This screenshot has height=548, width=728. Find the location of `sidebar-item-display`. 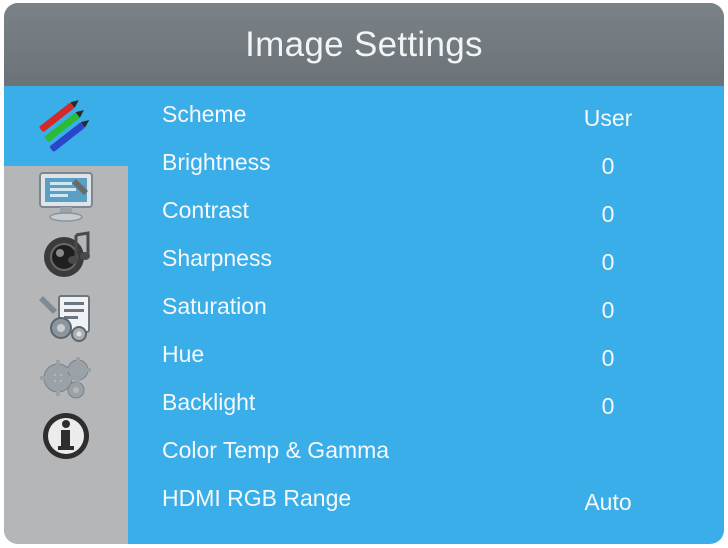

sidebar-item-display is located at coordinates (66, 196).